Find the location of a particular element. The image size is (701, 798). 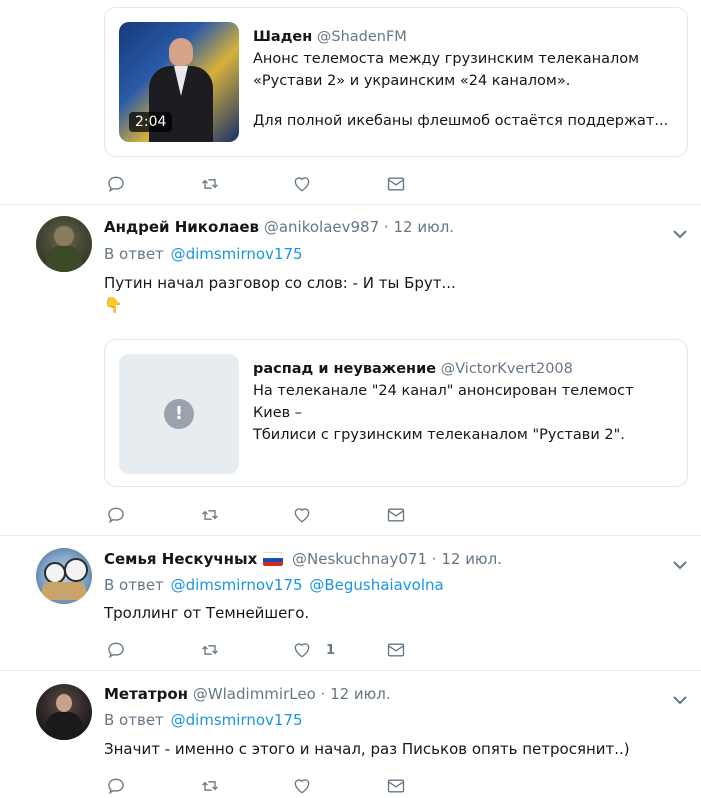

video-duration: 2:04 is located at coordinates (151, 122).